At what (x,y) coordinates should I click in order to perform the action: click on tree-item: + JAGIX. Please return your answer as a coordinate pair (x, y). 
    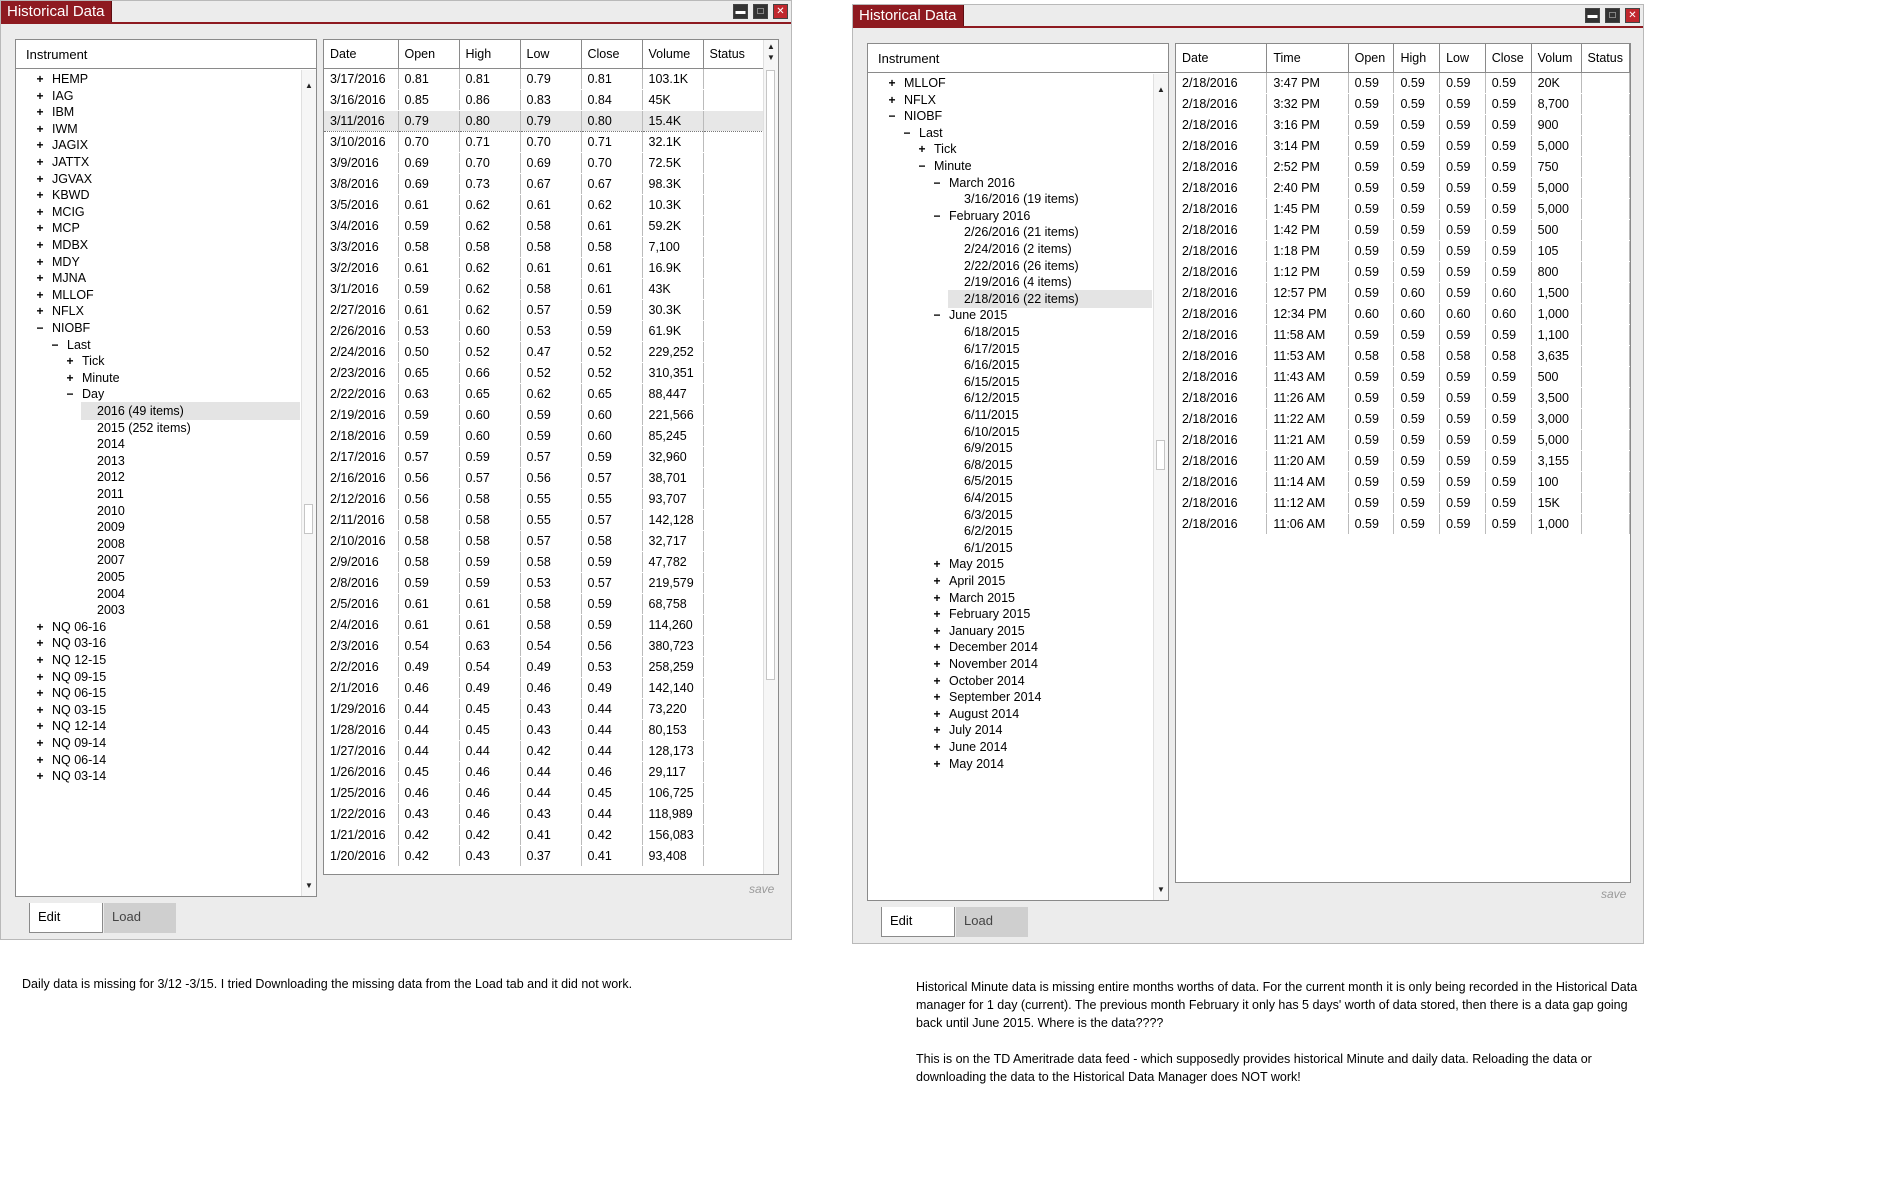
    Looking at the image, I should click on (167, 145).